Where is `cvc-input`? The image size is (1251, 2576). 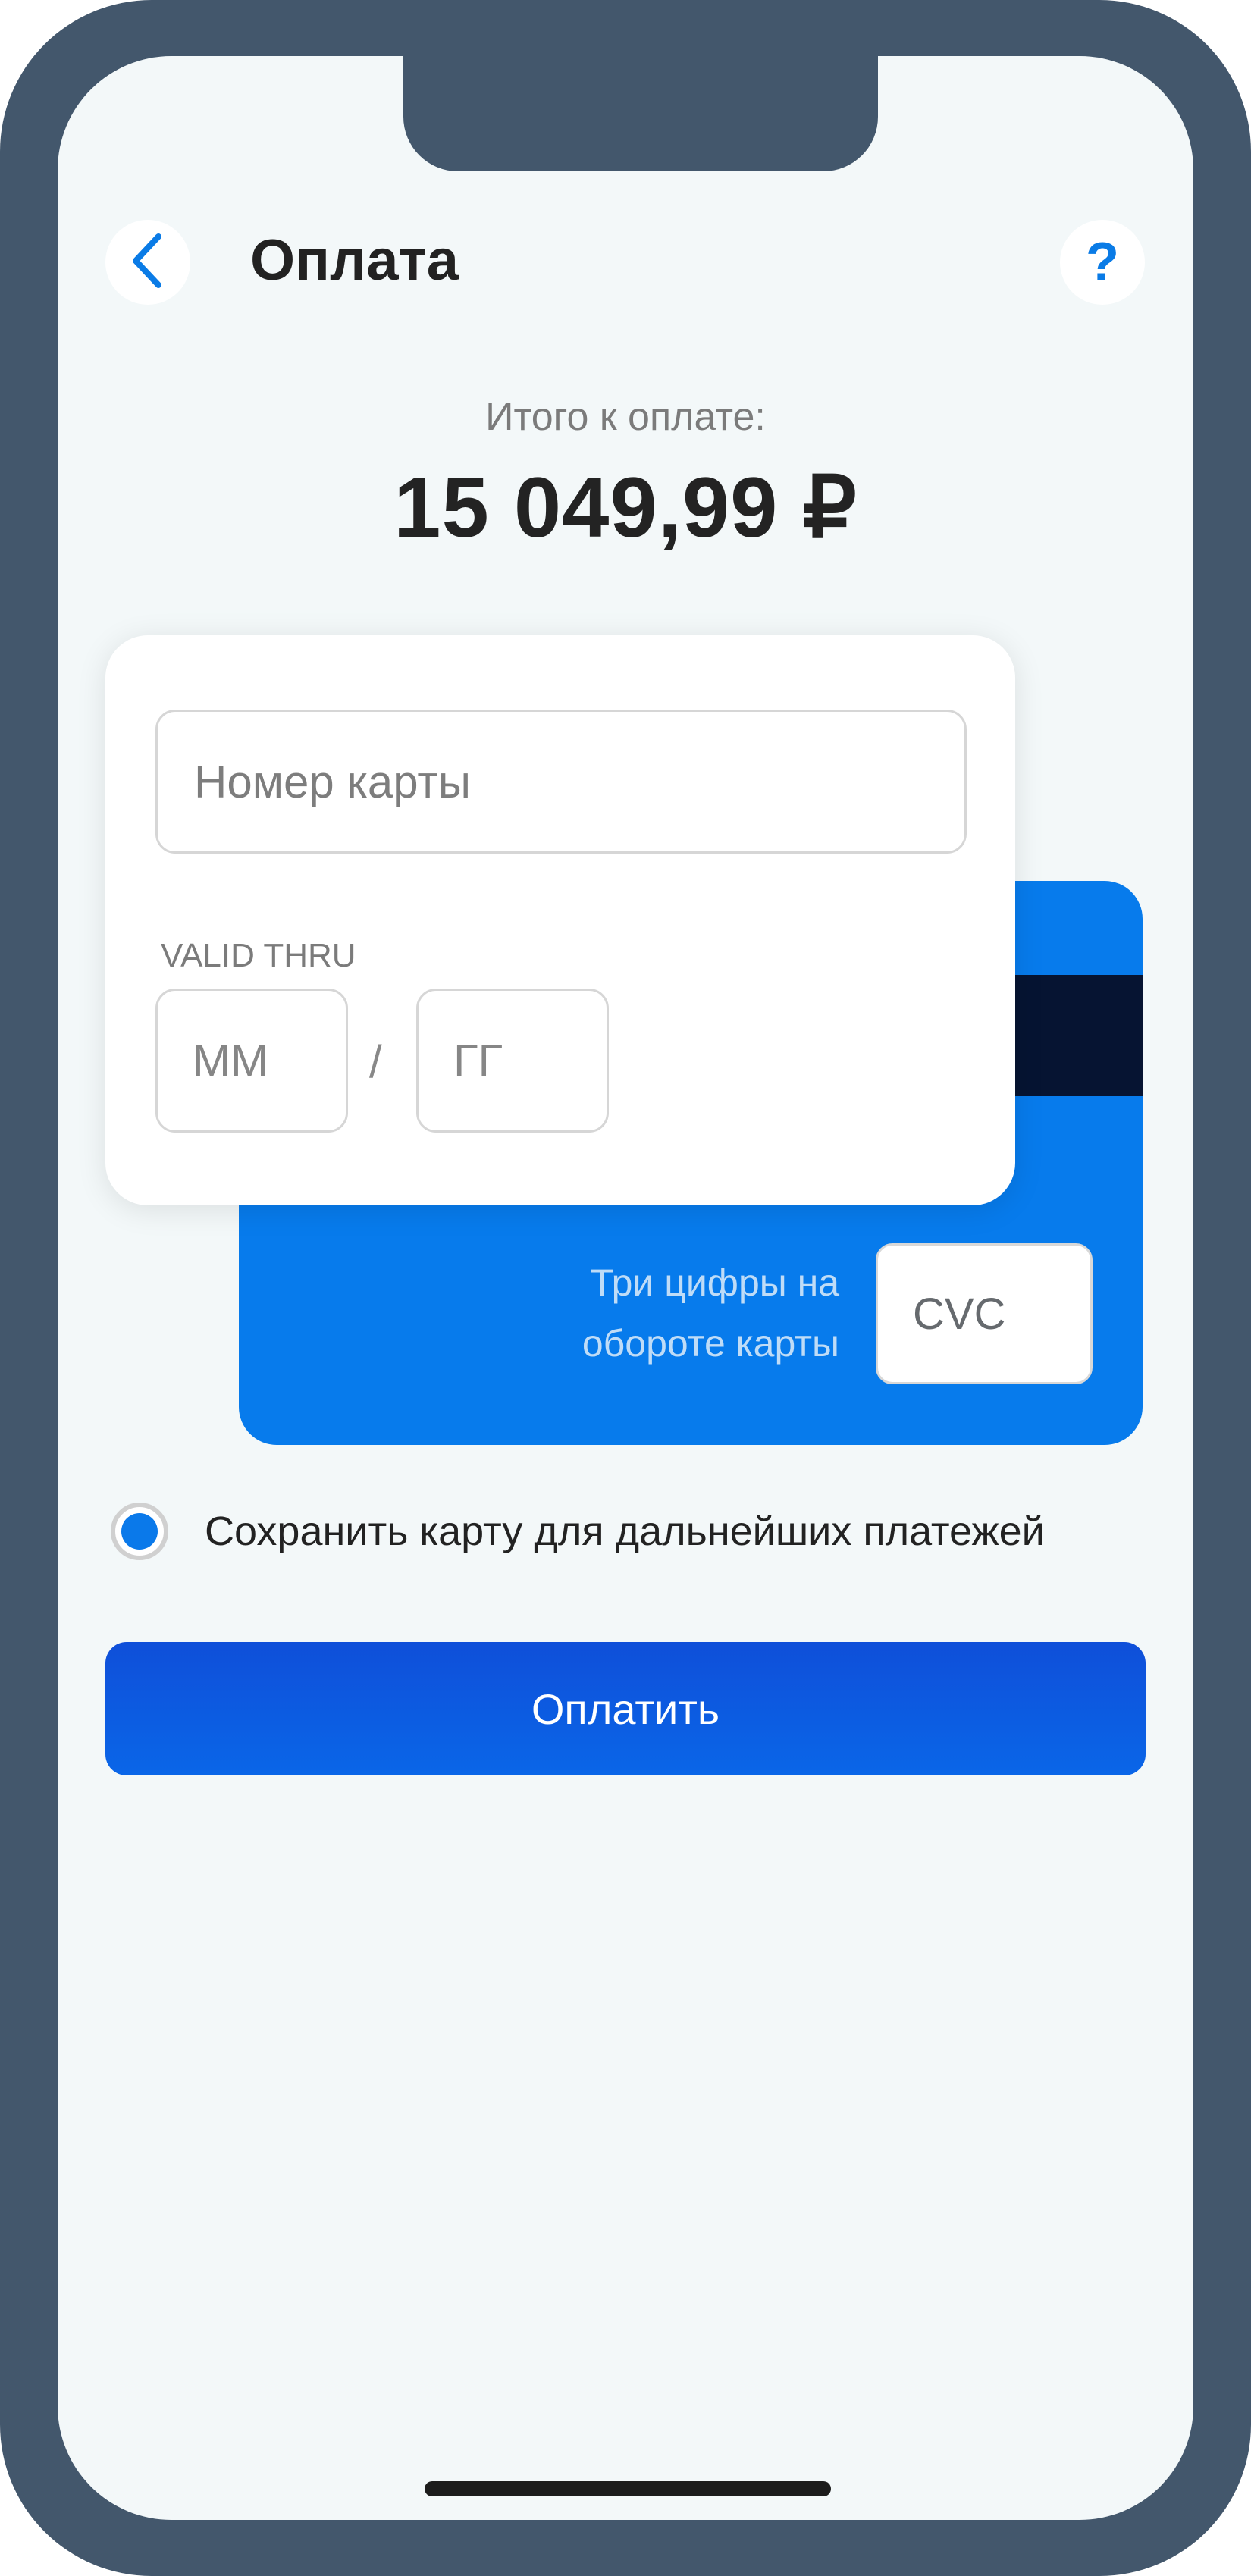
cvc-input is located at coordinates (984, 1313).